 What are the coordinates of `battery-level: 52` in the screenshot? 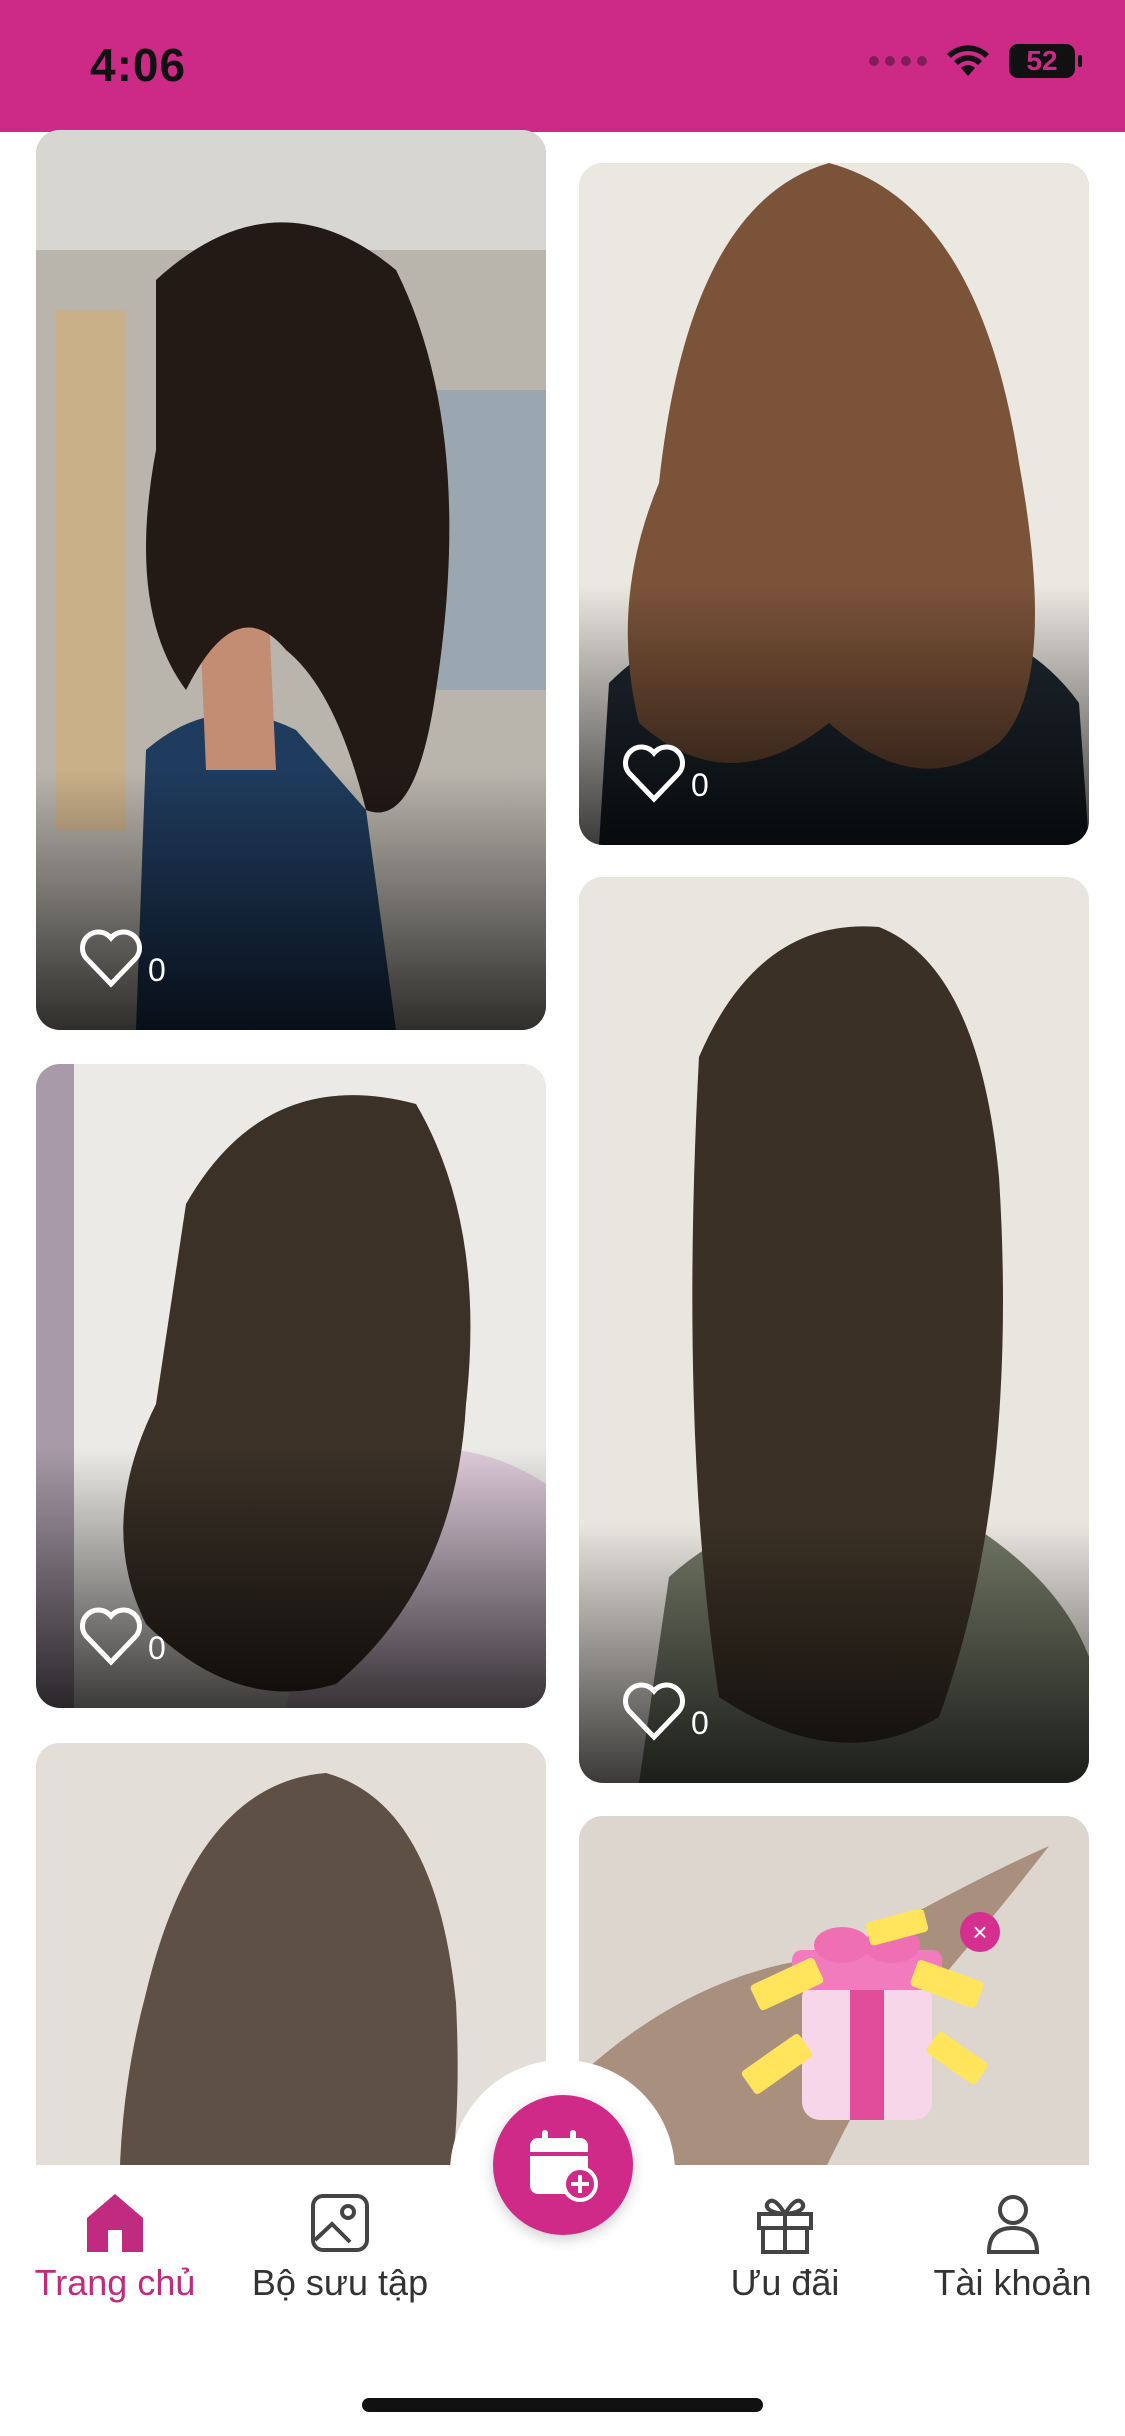 It's located at (1042, 60).